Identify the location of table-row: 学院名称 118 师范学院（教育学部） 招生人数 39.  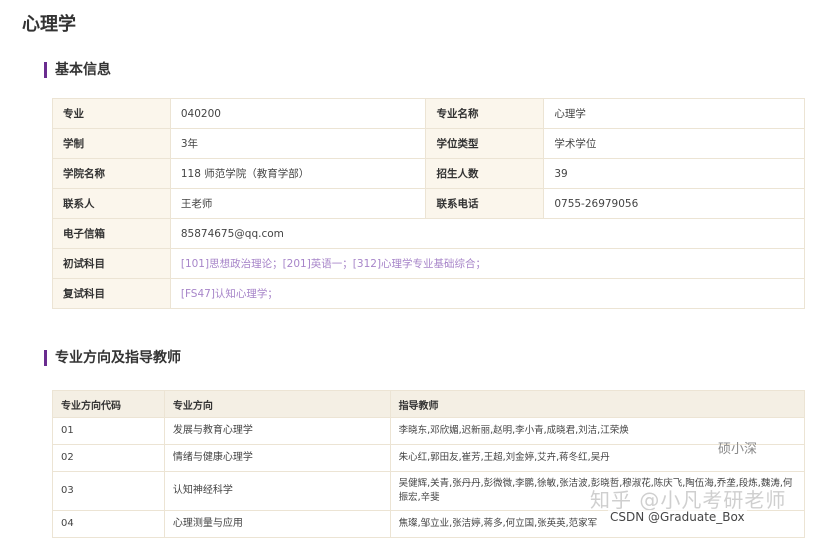
(428, 173).